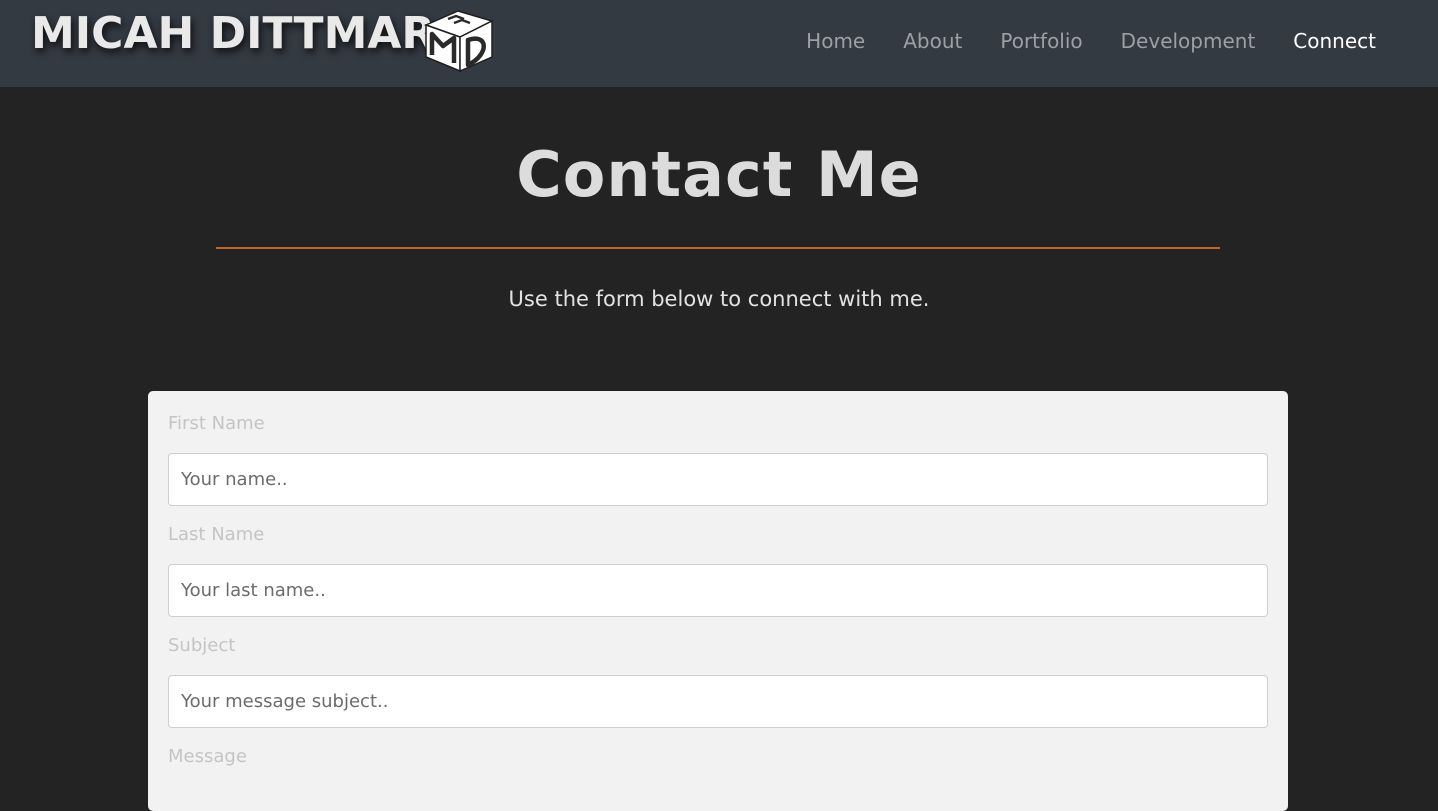 This screenshot has width=1438, height=811. I want to click on nav-portfolio: Portfolio, so click(1041, 41).